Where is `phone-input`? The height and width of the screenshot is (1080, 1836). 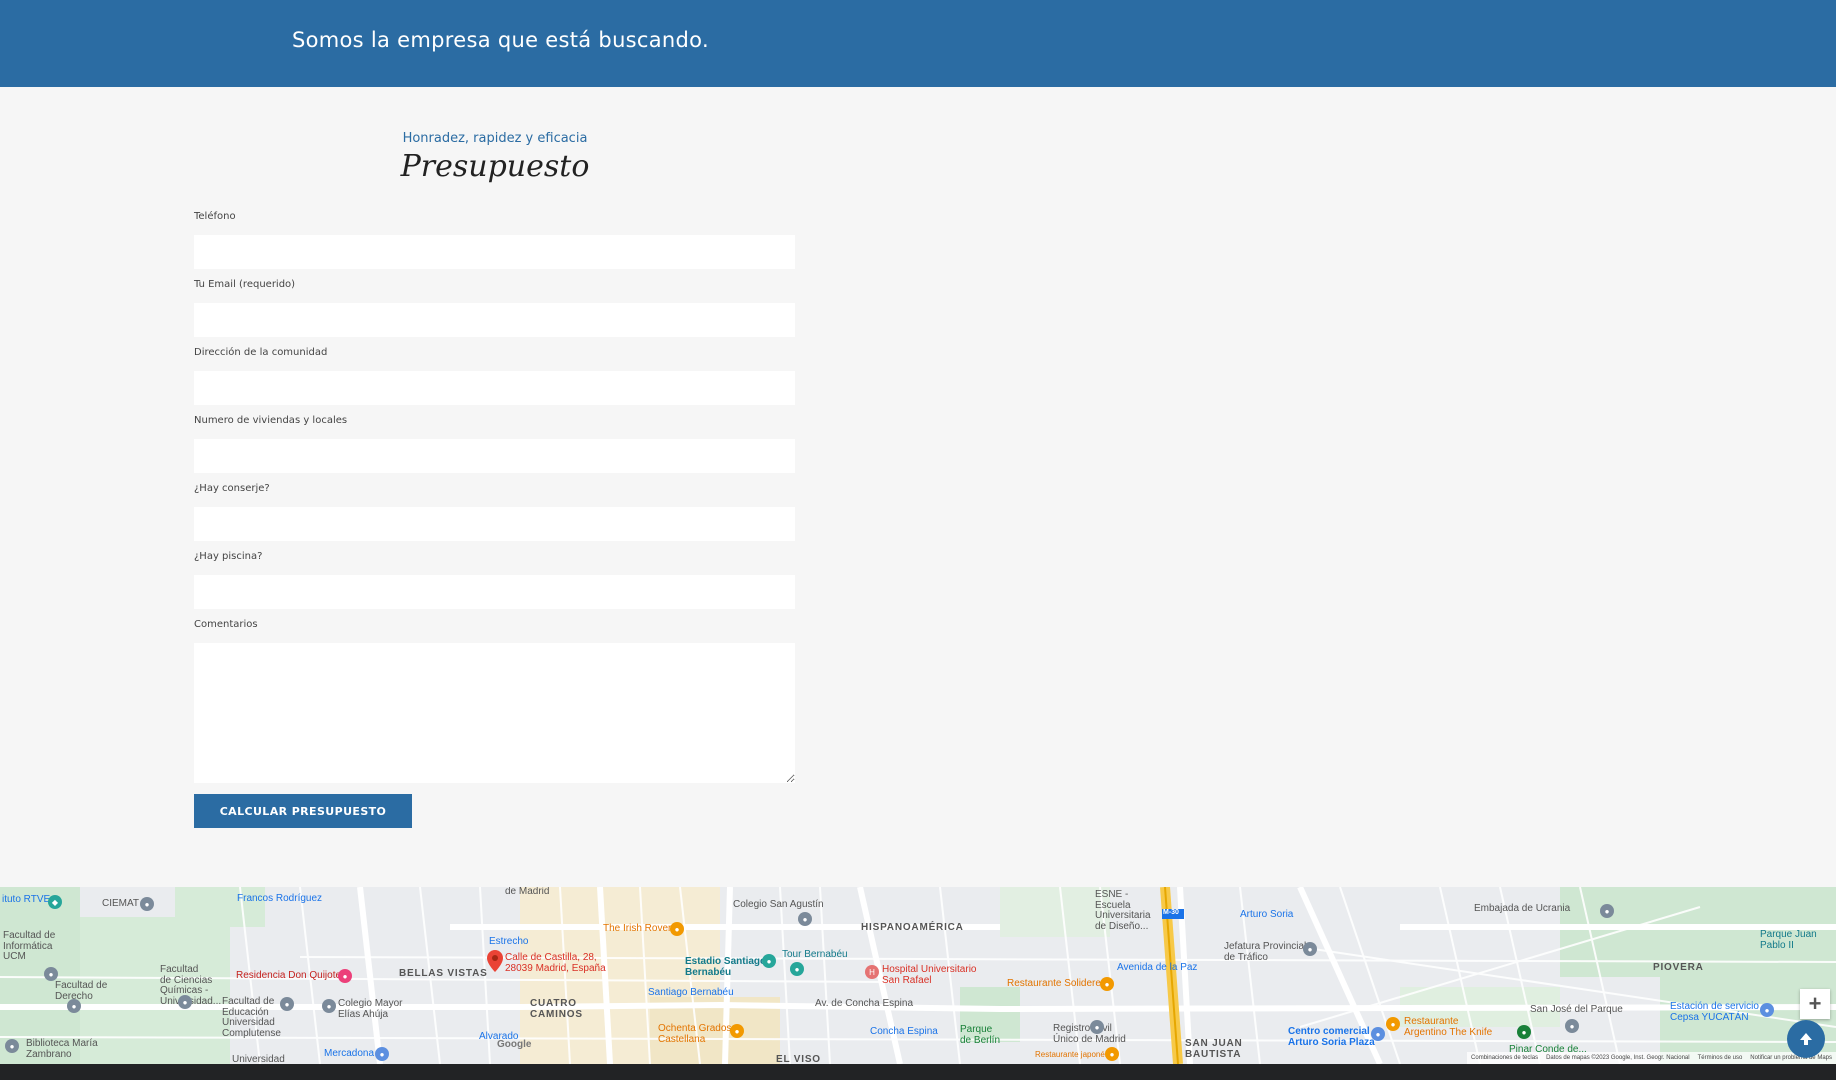
phone-input is located at coordinates (494, 252).